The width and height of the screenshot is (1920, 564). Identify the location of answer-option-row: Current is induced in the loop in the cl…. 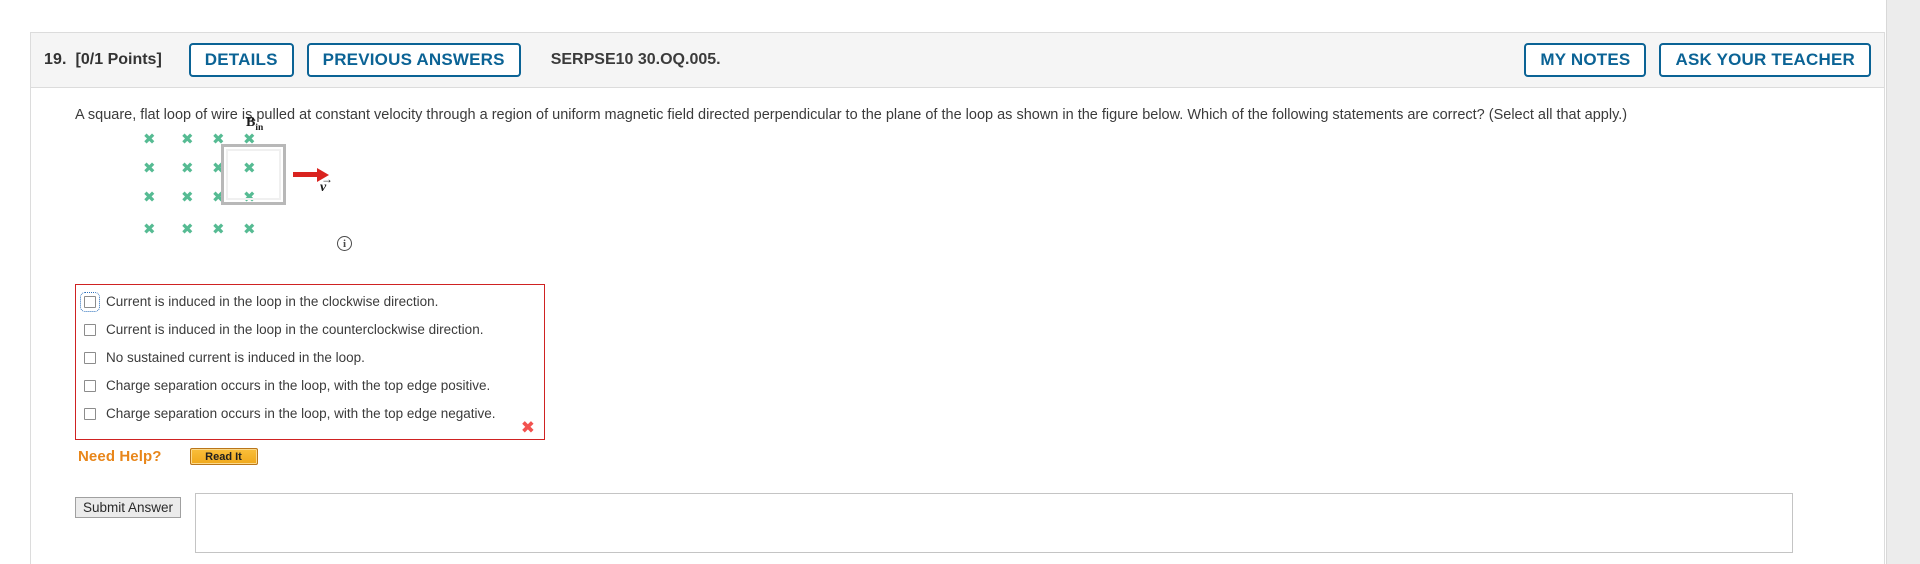
(310, 306).